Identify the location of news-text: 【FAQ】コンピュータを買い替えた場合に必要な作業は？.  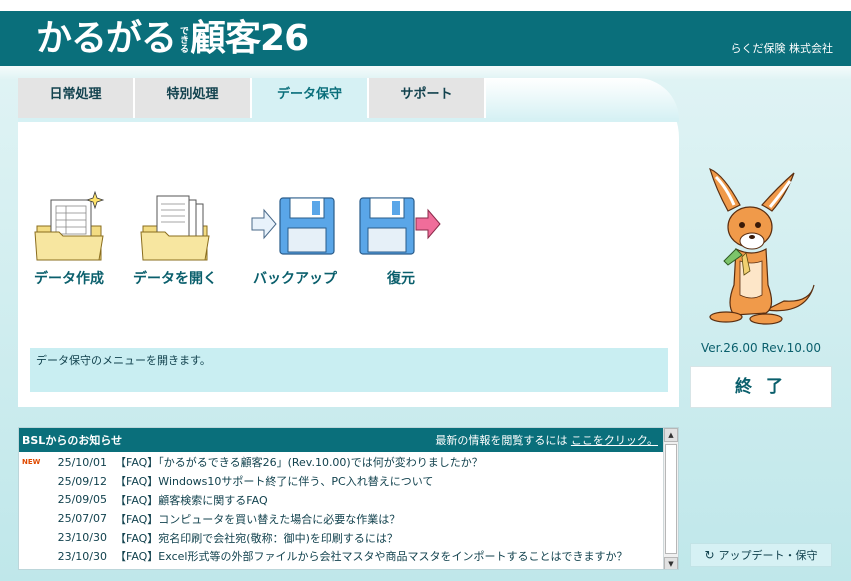
(258, 519).